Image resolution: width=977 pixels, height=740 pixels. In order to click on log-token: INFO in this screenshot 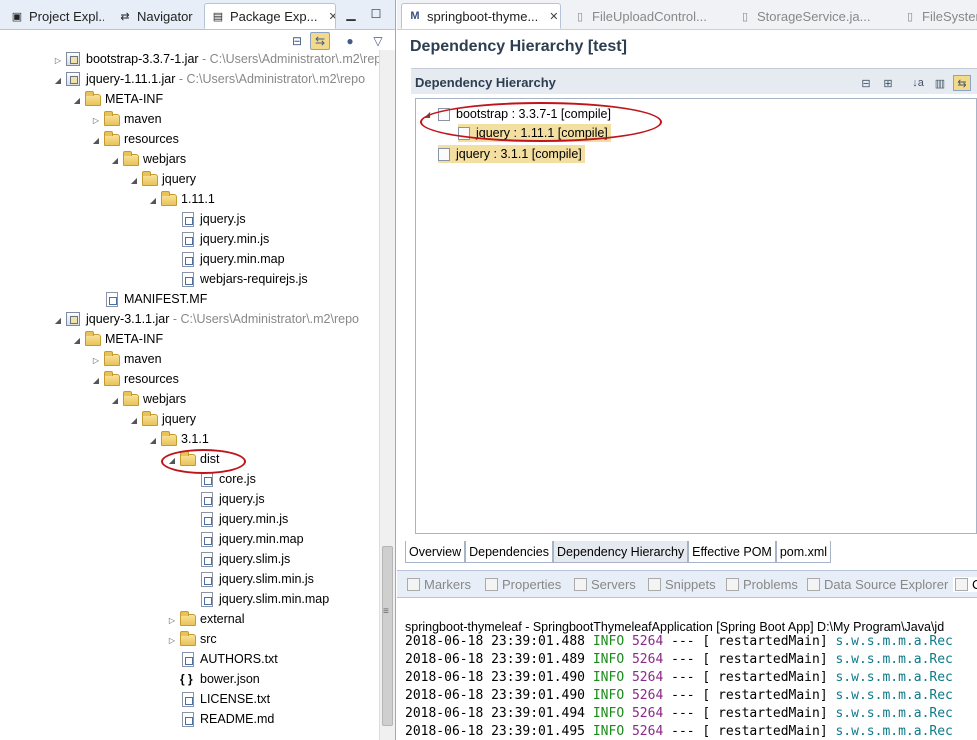, I will do `click(608, 641)`.